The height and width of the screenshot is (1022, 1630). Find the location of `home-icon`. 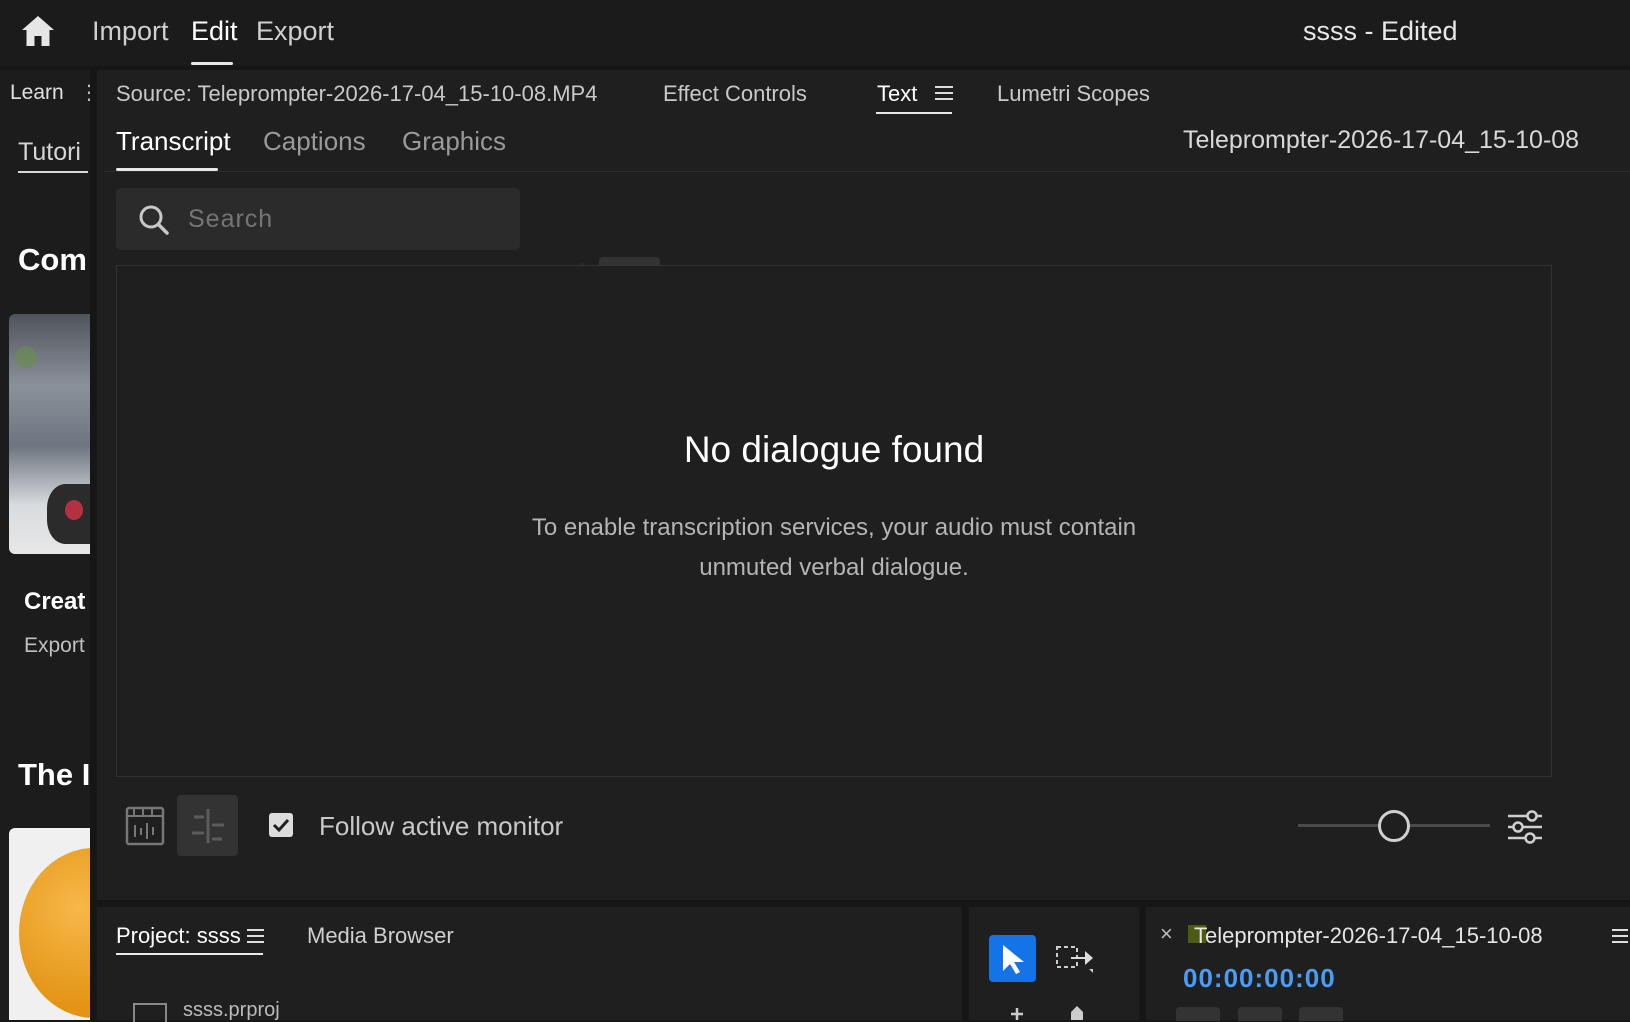

home-icon is located at coordinates (38, 31).